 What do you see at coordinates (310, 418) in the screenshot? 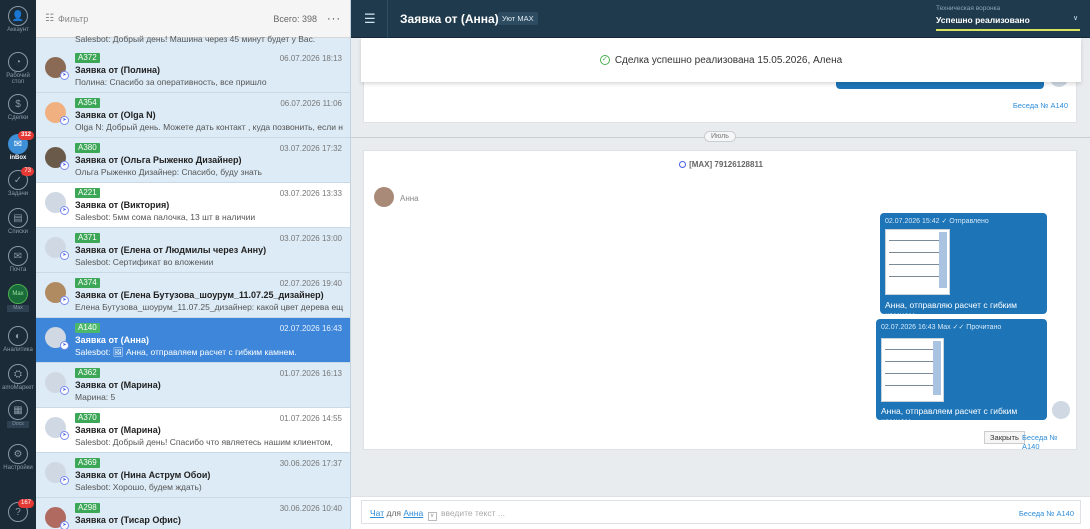
I see `lead-date: 01.07.2026 14:55` at bounding box center [310, 418].